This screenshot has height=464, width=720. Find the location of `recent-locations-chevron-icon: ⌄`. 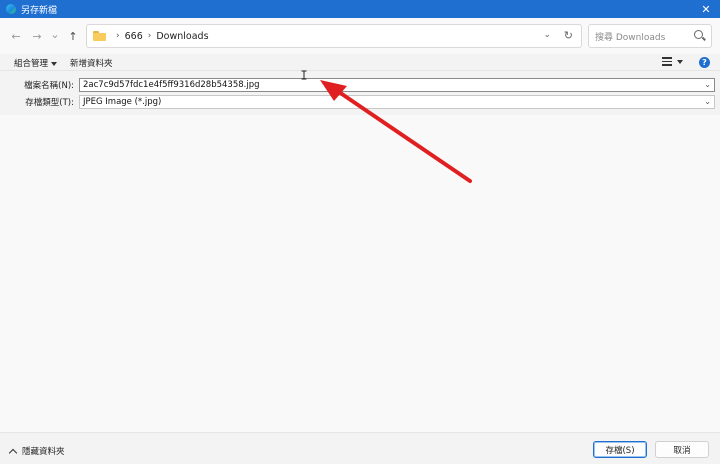

recent-locations-chevron-icon: ⌄ is located at coordinates (55, 34).